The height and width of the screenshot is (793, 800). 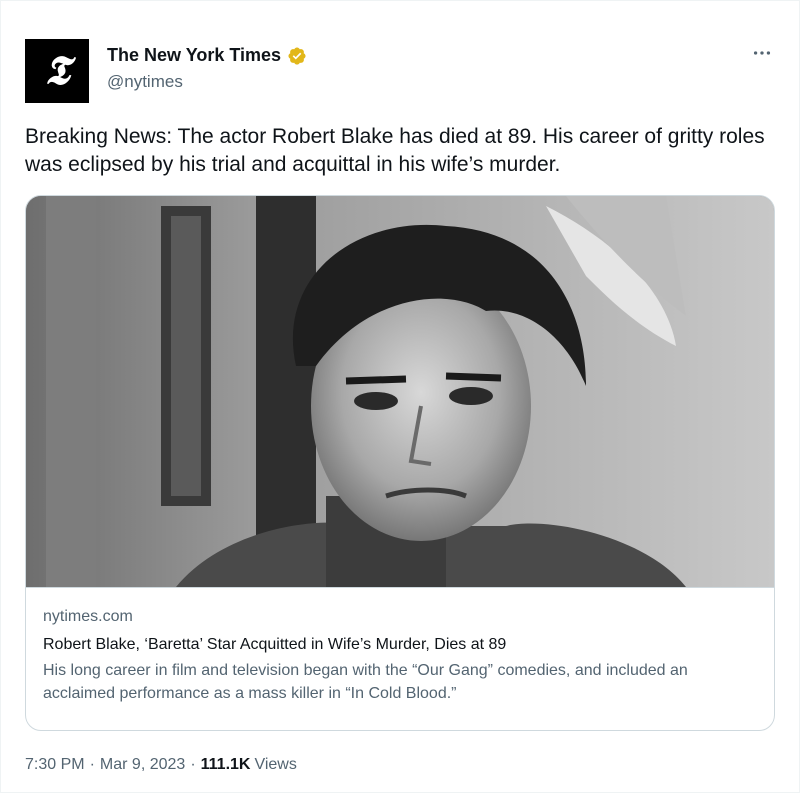 I want to click on avatar-logo-icon: 𝕿, so click(x=57, y=70).